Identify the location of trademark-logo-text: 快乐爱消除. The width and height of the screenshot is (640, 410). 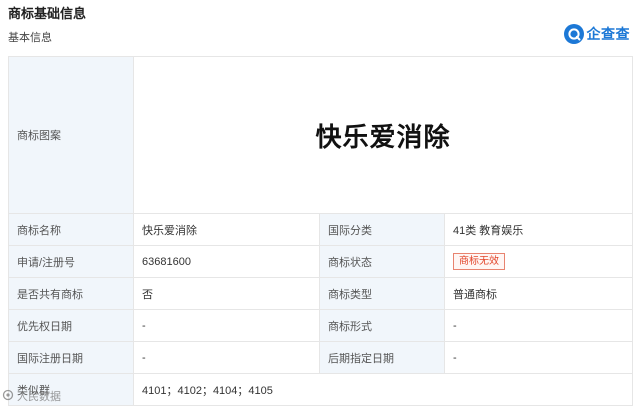
(383, 136).